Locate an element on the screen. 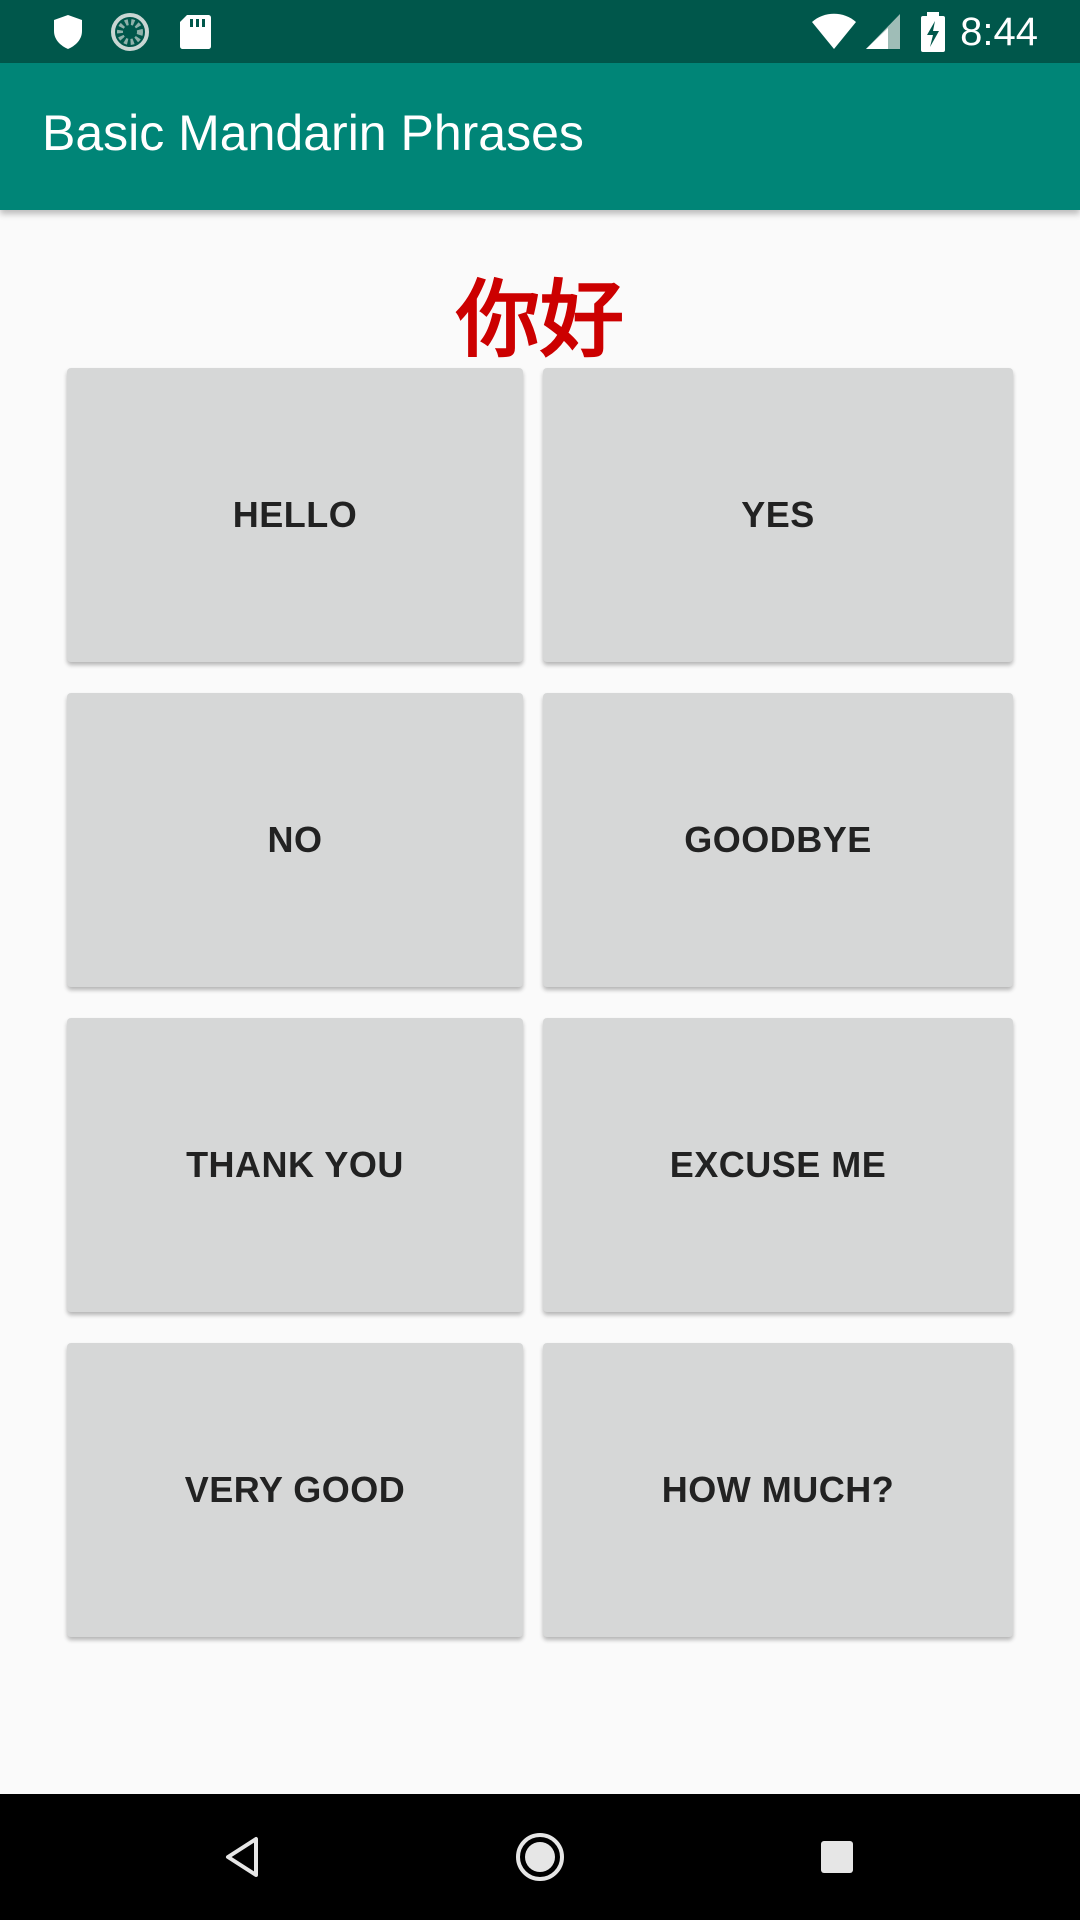 Image resolution: width=1080 pixels, height=1920 pixels. goodbye-button: GOODBYE is located at coordinates (778, 840).